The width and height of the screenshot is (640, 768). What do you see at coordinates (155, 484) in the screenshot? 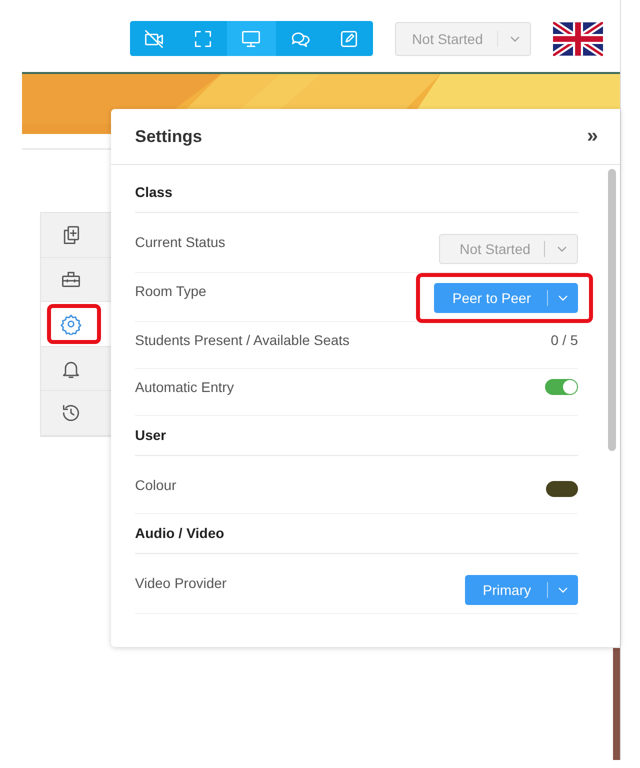
I see `setting-label: Colour` at bounding box center [155, 484].